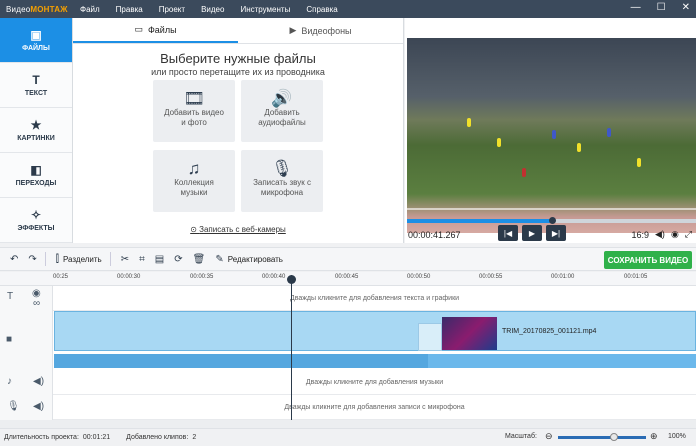 The width and height of the screenshot is (696, 446). I want to click on video-progress-bar, so click(551, 220).